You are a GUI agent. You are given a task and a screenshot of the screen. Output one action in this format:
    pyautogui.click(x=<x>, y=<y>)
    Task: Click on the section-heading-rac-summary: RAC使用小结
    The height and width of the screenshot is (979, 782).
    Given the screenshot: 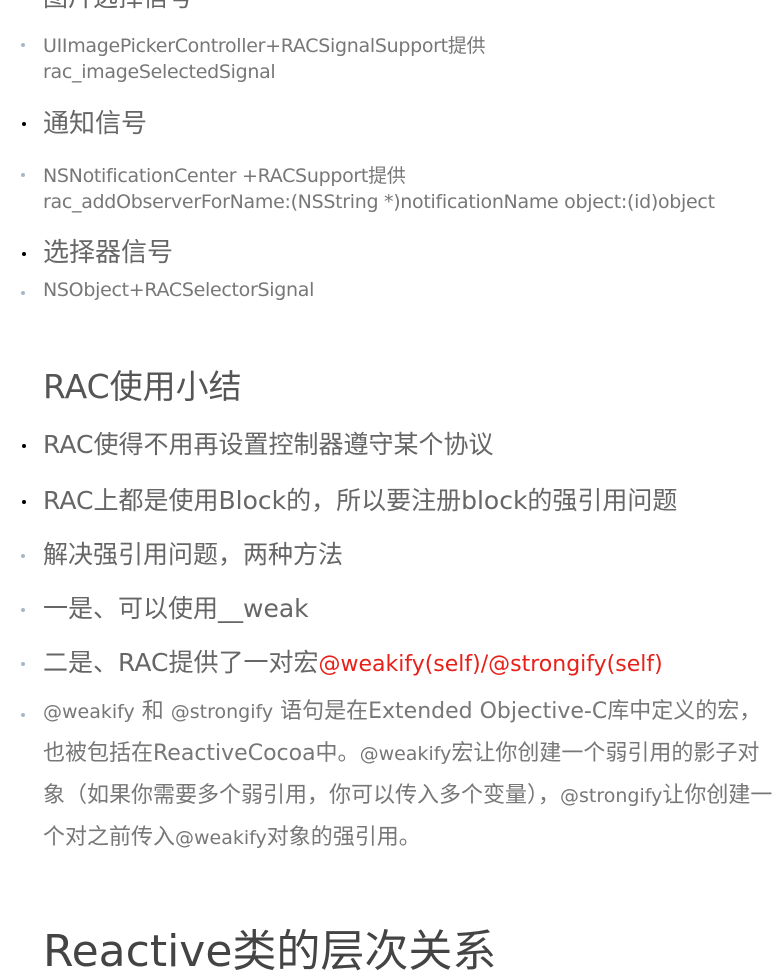 What is the action you would take?
    pyautogui.click(x=142, y=386)
    